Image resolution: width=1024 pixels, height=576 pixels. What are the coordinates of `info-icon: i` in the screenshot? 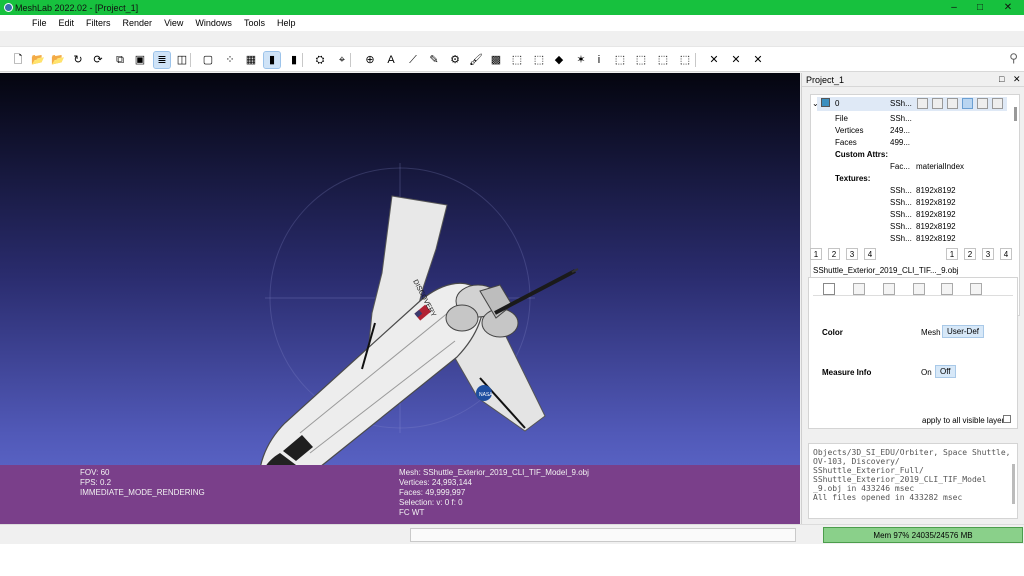 It's located at (599, 60).